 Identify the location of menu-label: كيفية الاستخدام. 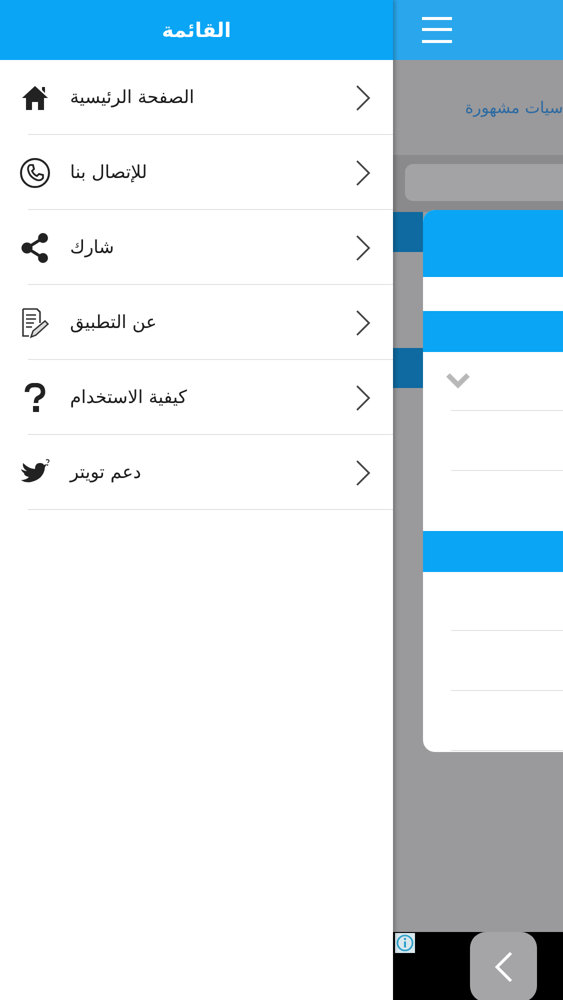
(128, 398).